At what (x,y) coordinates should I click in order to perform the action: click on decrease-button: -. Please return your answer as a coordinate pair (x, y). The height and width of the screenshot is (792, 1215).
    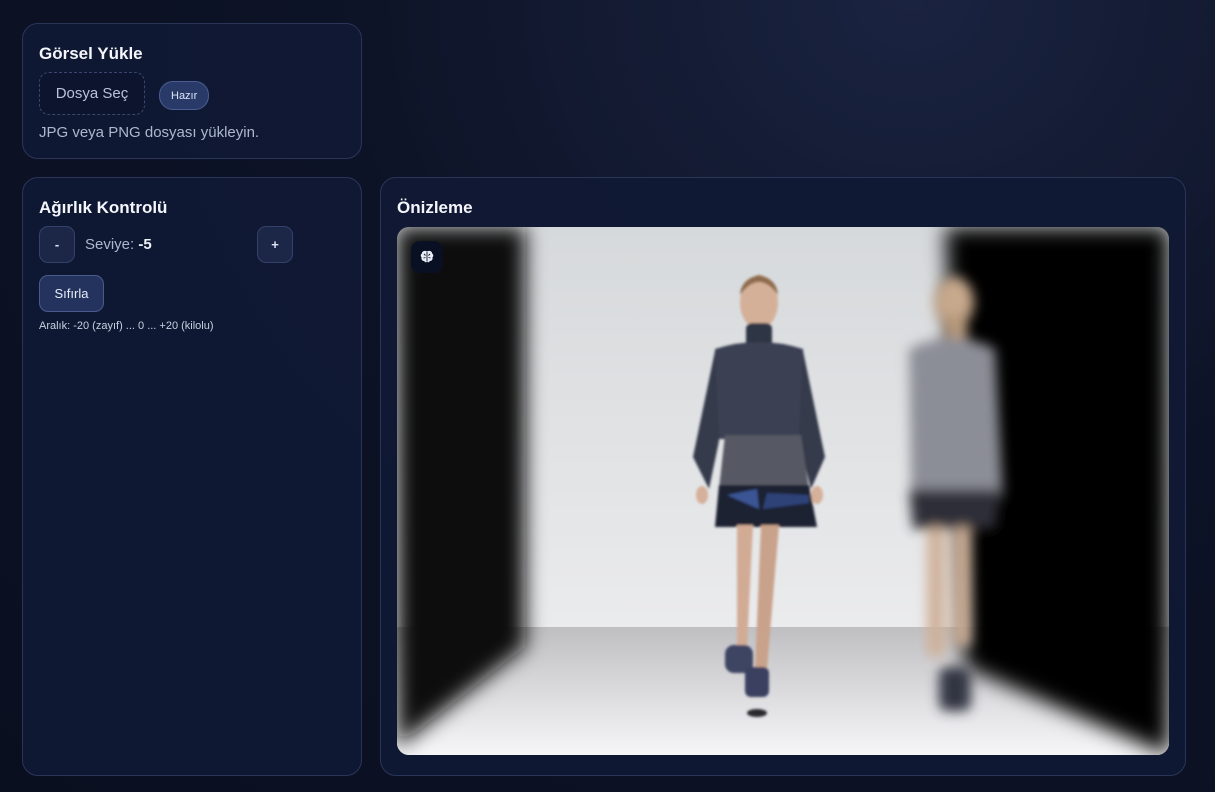
    Looking at the image, I should click on (57, 244).